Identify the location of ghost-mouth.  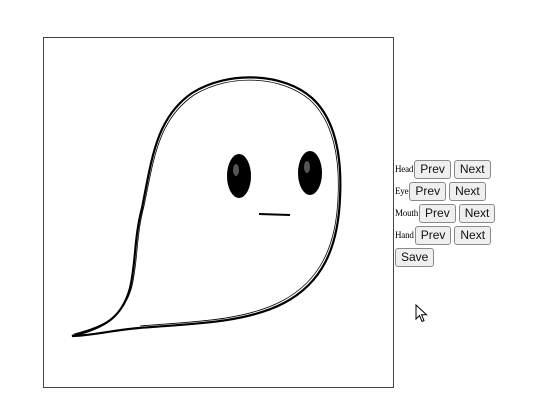
(274, 214).